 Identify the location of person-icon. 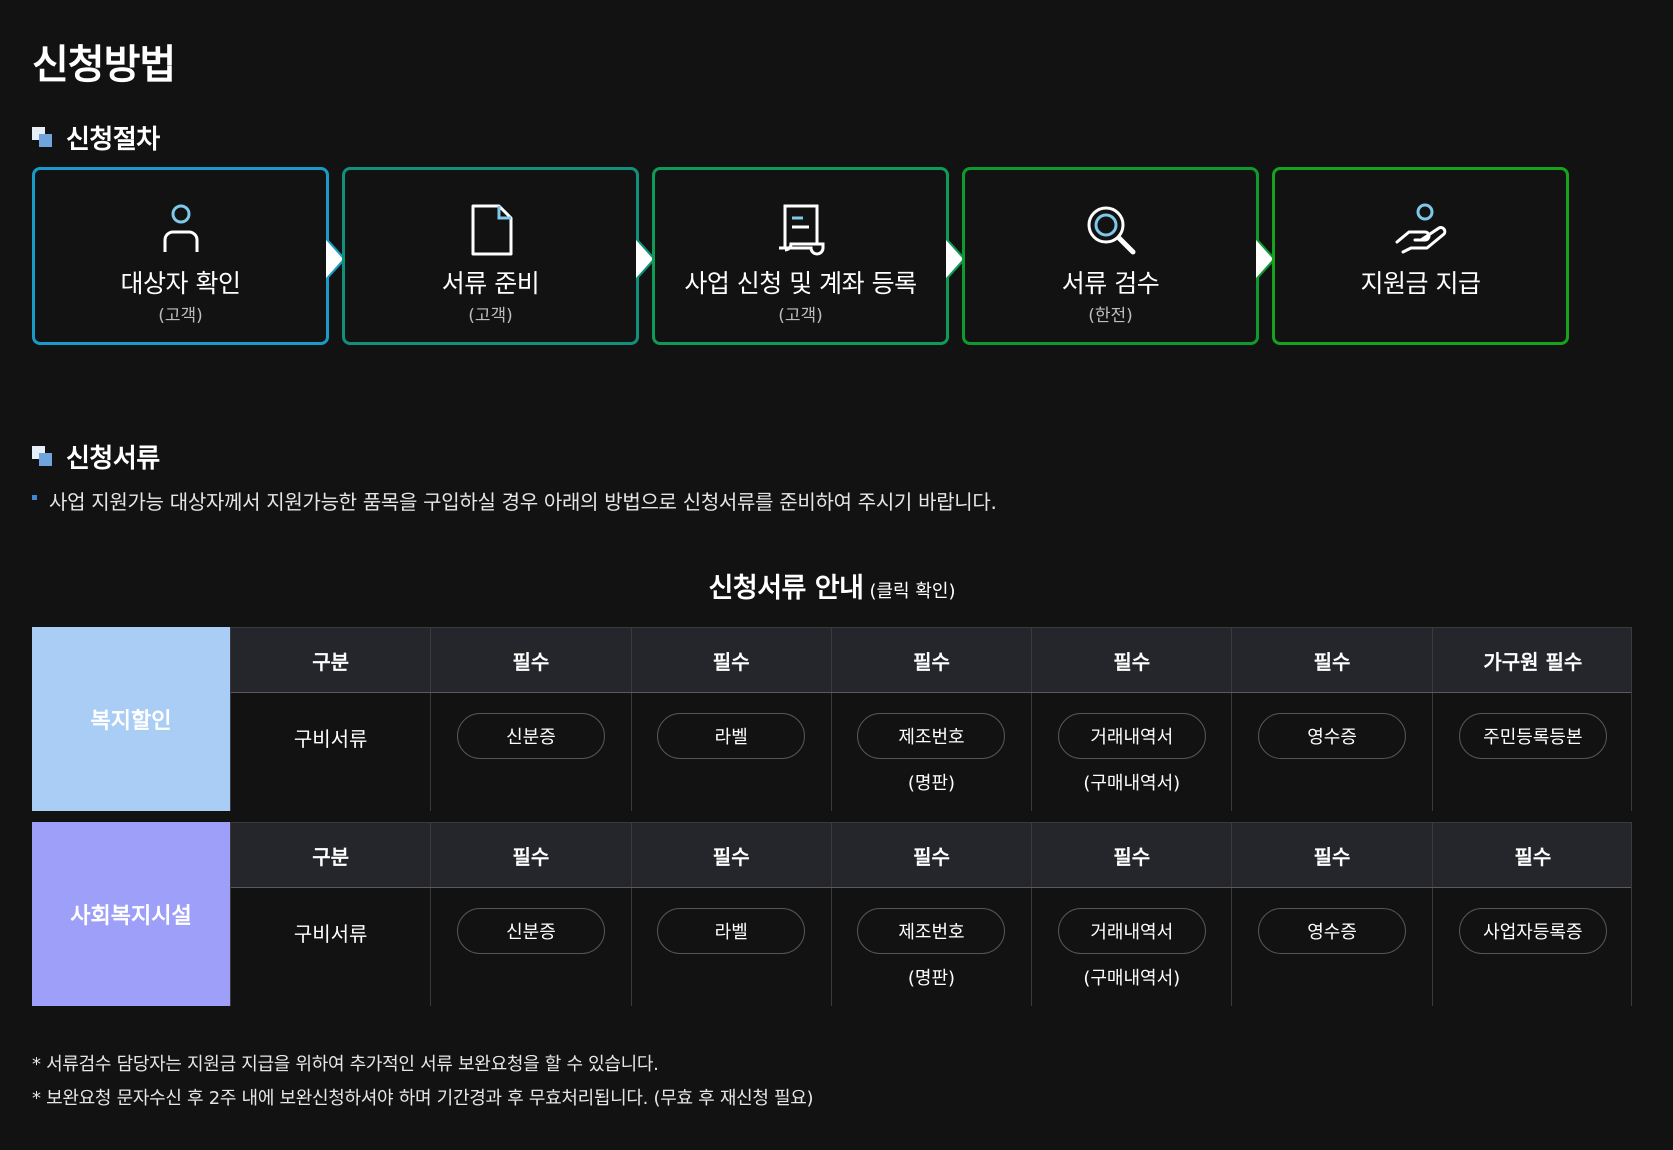
(181, 230).